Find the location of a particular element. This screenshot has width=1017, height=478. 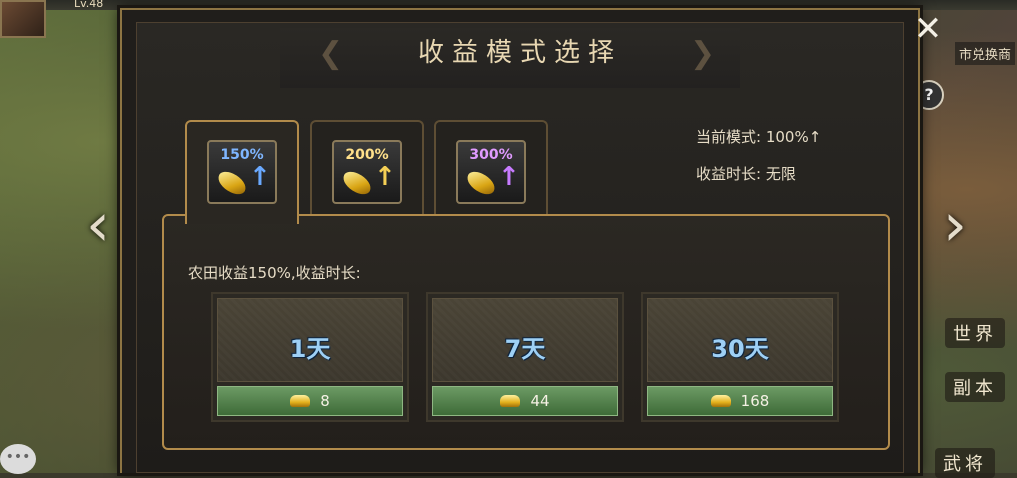

chevron-left-icon: ‹ is located at coordinates (98, 225).